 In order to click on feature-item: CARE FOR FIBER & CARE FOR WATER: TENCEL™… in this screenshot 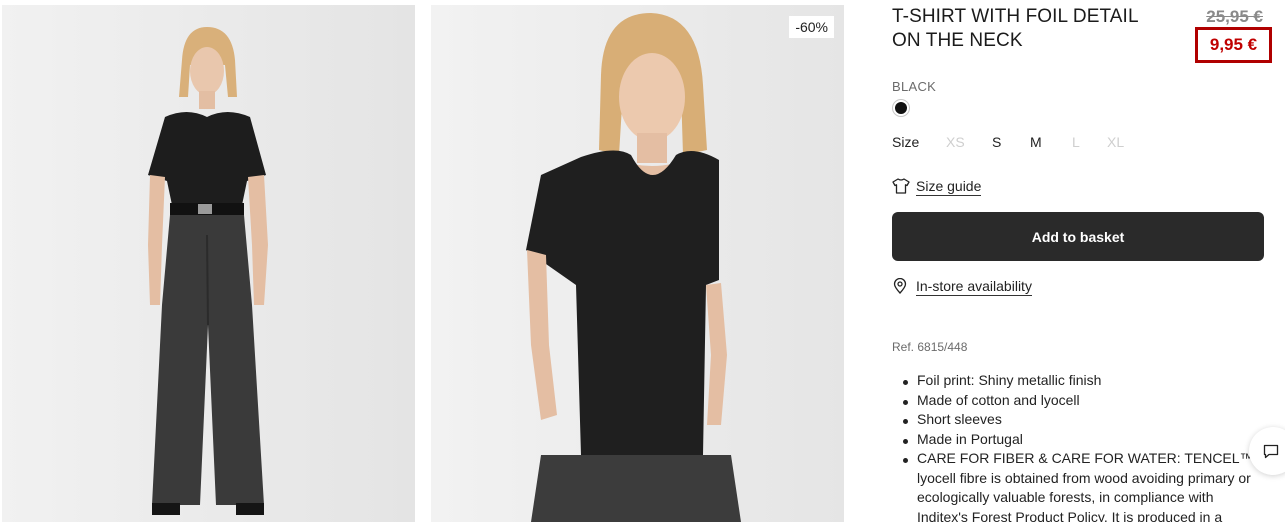, I will do `click(1079, 485)`.